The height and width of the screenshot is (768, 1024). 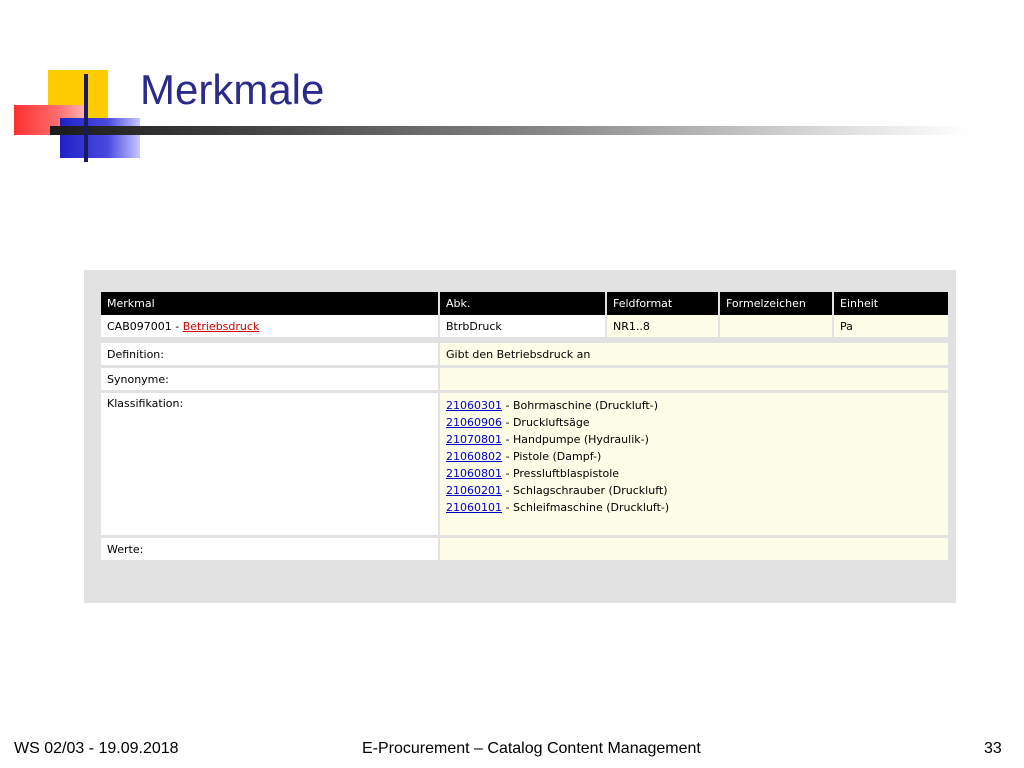 I want to click on klassifikation-code-link: 21060201, so click(x=474, y=490).